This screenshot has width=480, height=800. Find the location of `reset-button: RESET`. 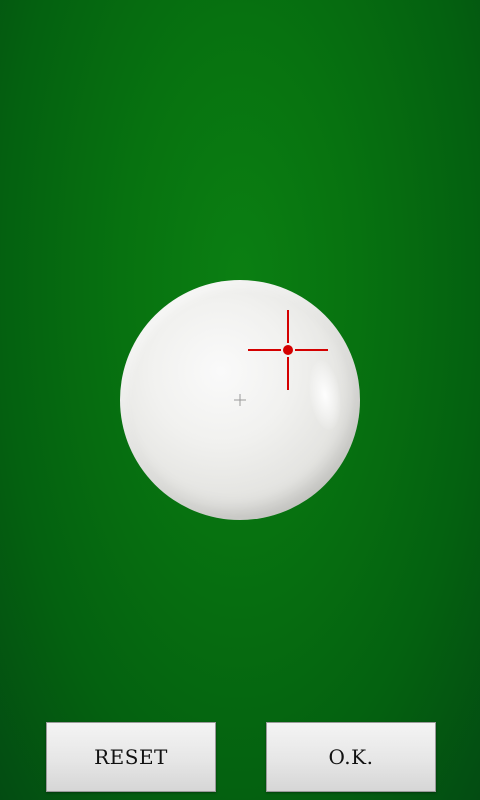

reset-button: RESET is located at coordinates (131, 757).